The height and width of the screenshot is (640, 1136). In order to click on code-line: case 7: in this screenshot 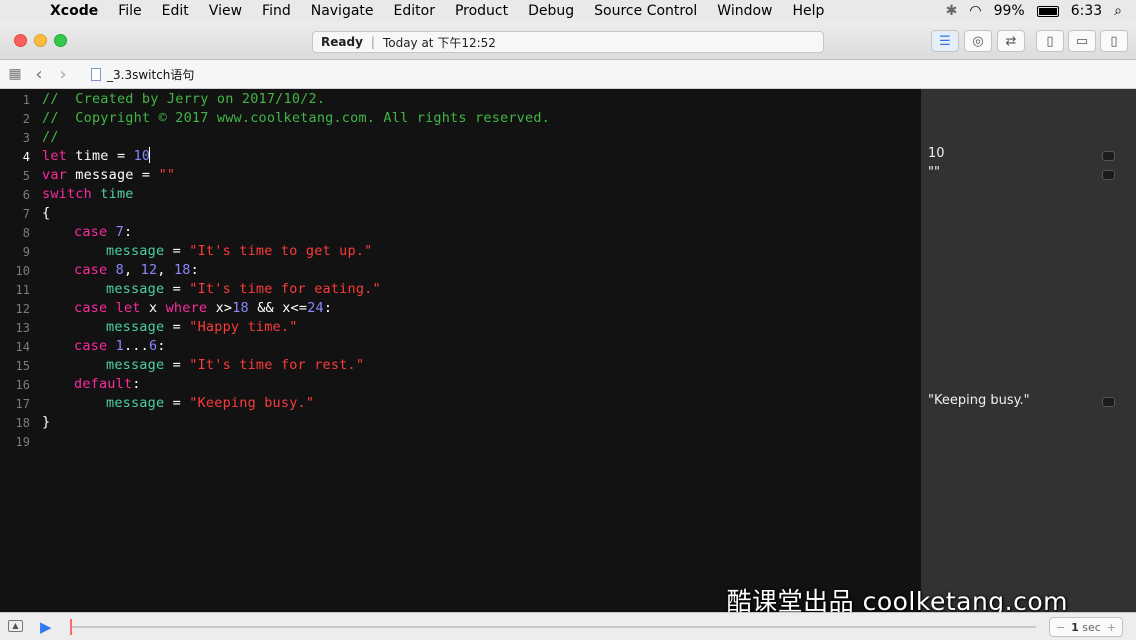, I will do `click(103, 232)`.